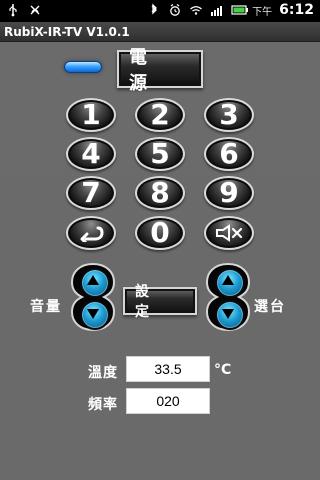 The width and height of the screenshot is (320, 480). Describe the element at coordinates (103, 405) in the screenshot. I see `frequency-label: 頻率` at that location.